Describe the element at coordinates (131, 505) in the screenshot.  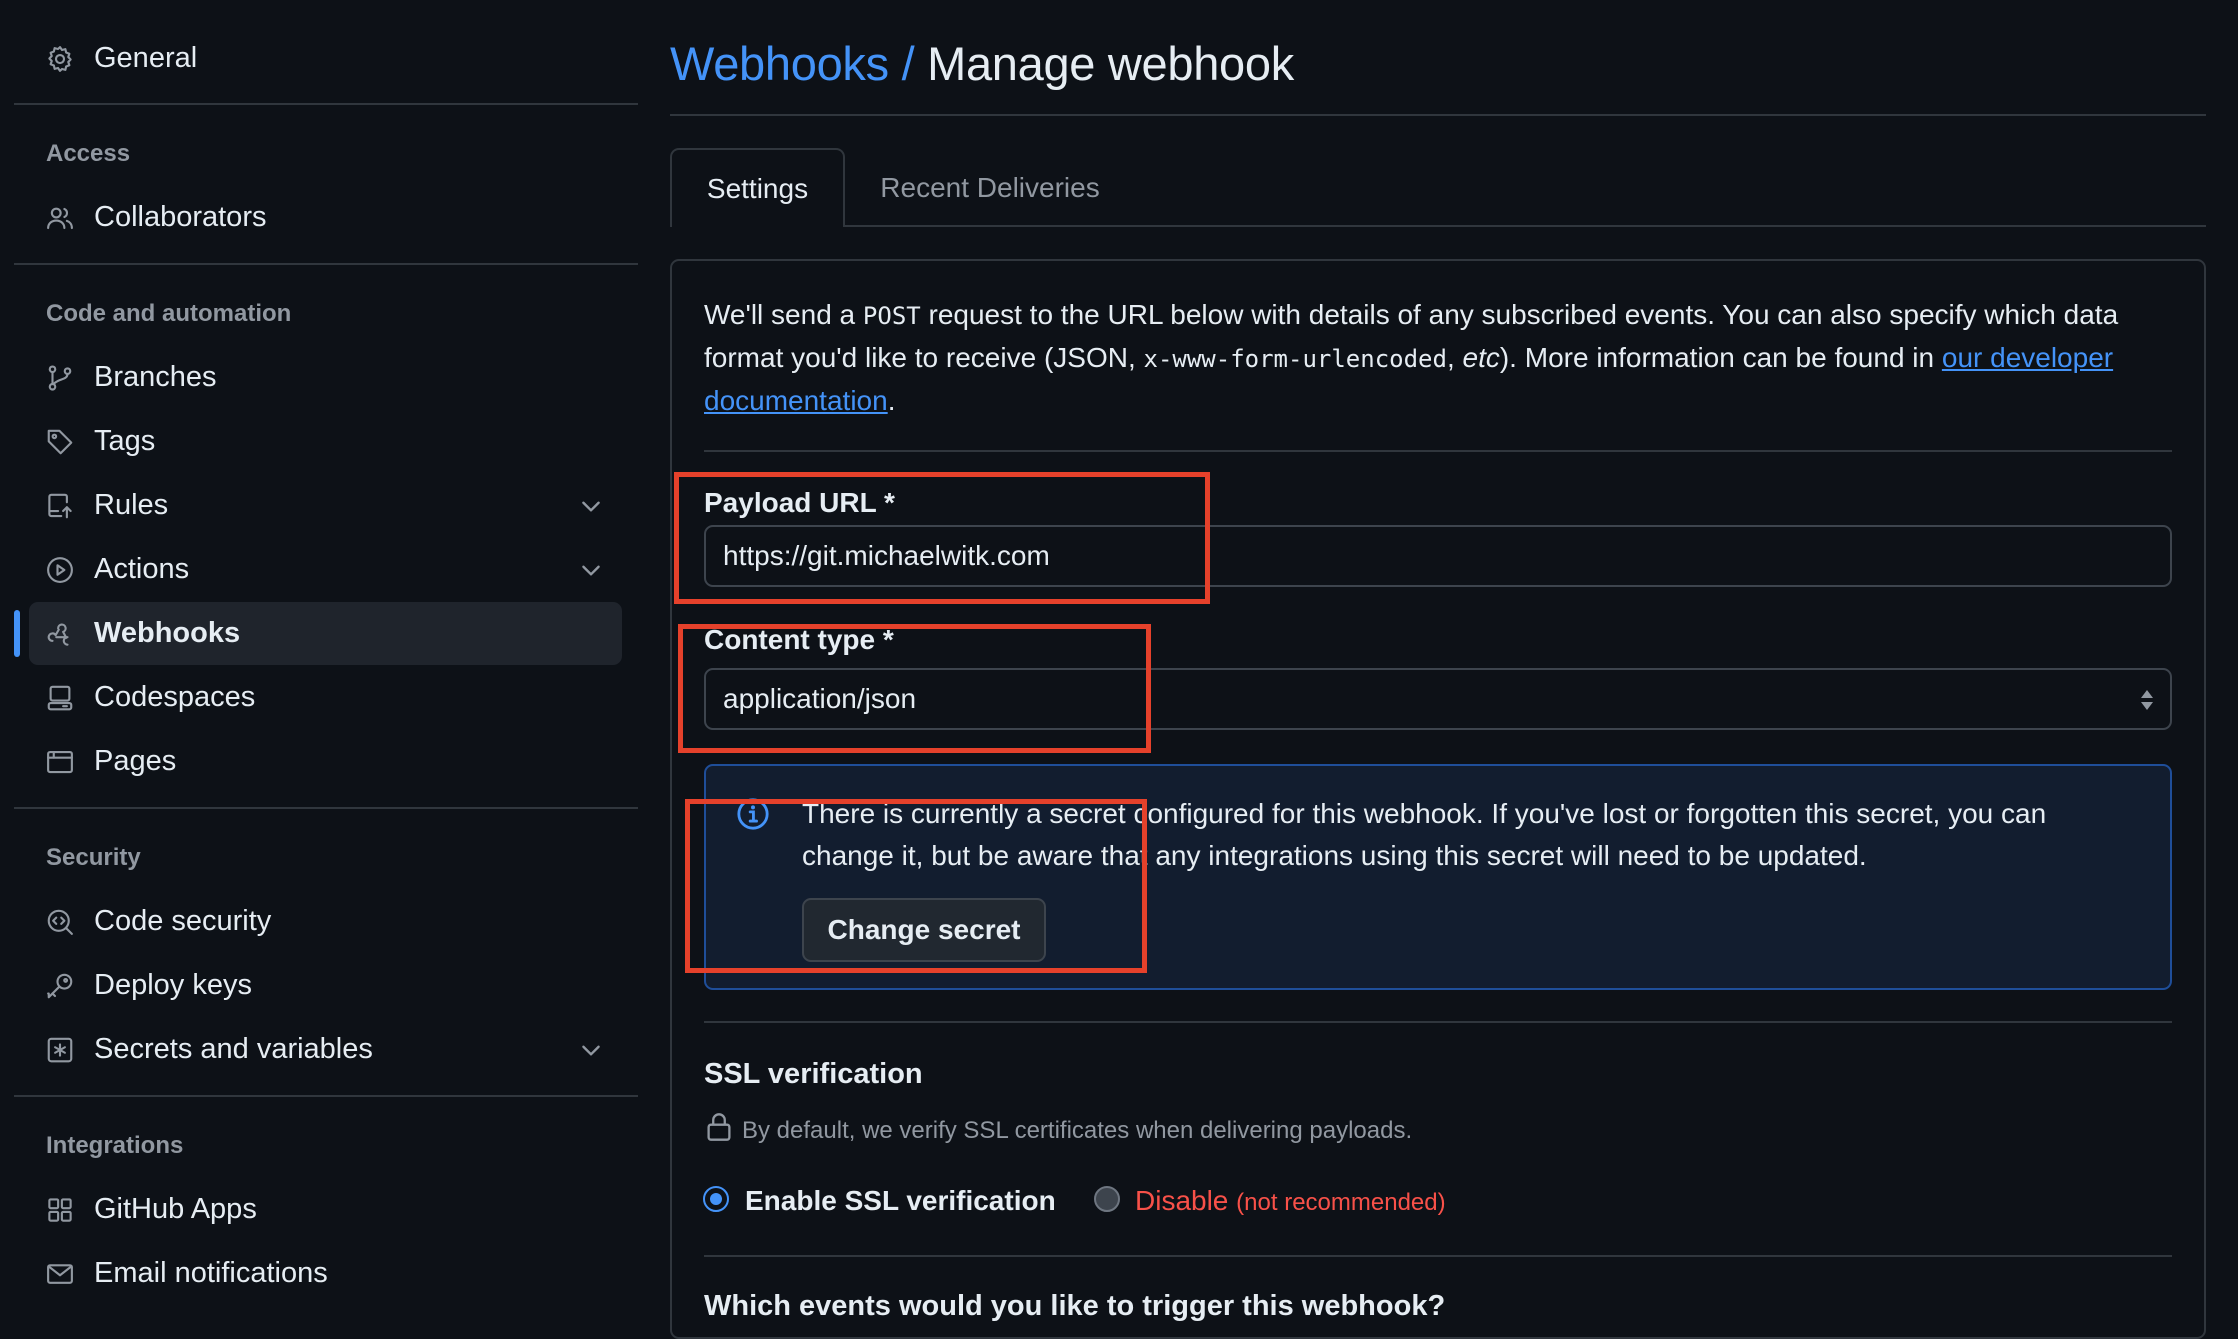
I see `sidebar-item-label: Rules` at that location.